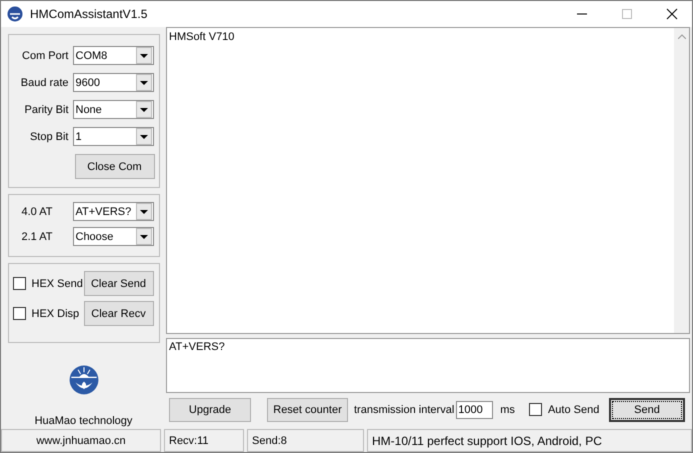 The height and width of the screenshot is (453, 693). Describe the element at coordinates (113, 212) in the screenshot. I see `dropdown: AT+VERS?` at that location.